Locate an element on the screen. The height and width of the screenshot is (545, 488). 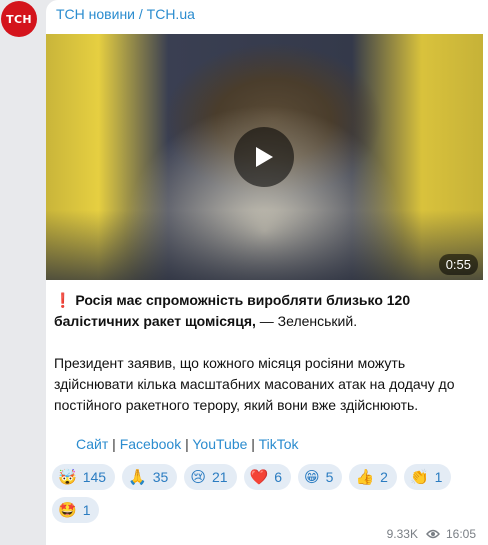
link-youtube: YouTube is located at coordinates (219, 444).